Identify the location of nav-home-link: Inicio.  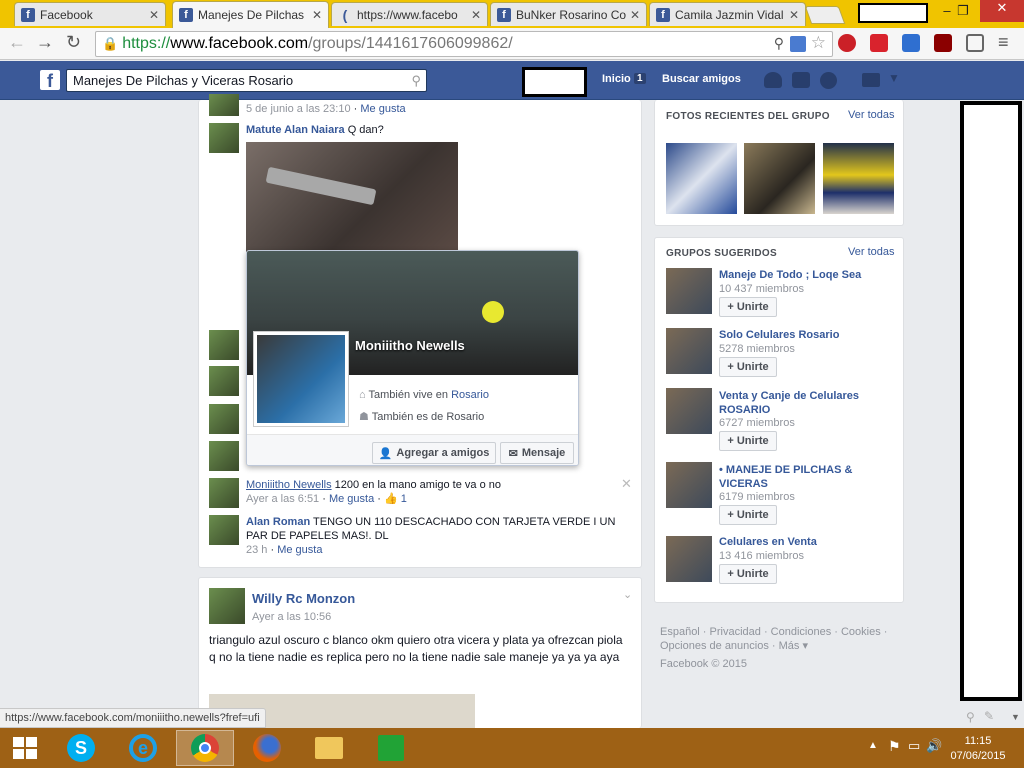
(616, 79).